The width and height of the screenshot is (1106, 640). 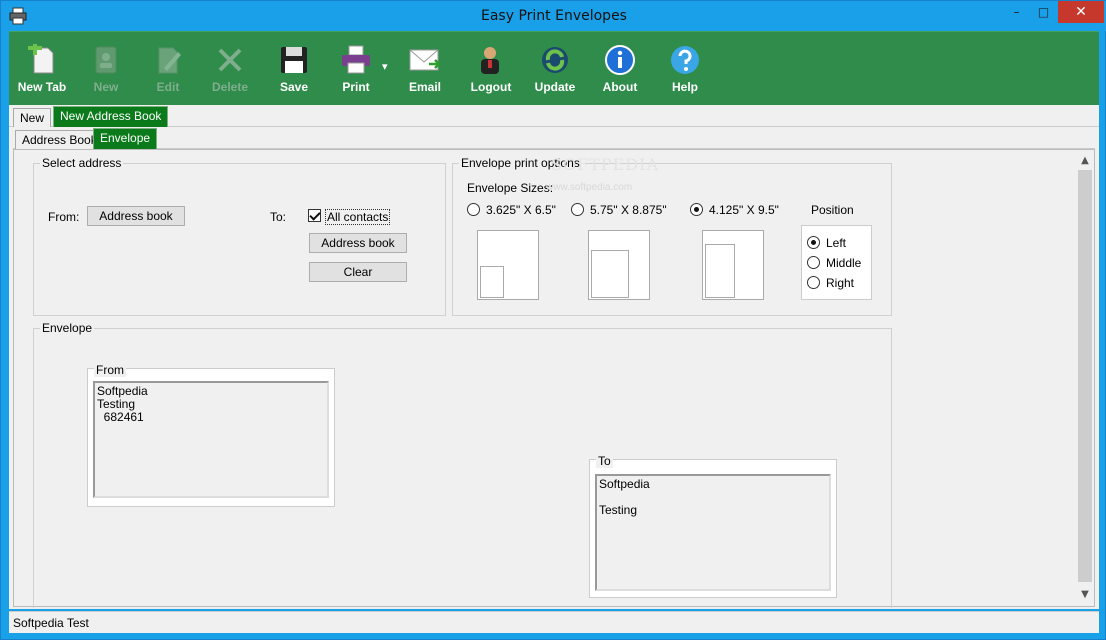 I want to click on save-button: Save, so click(x=294, y=70).